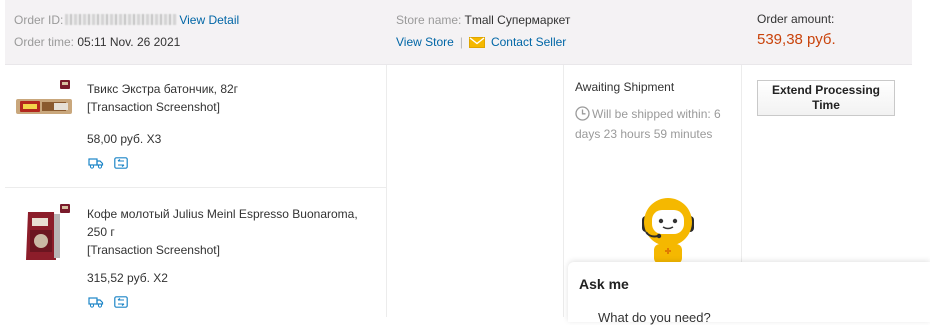 This screenshot has height=325, width=930. Describe the element at coordinates (749, 293) in the screenshot. I see `chat-panel: Ask me What do you need?` at that location.